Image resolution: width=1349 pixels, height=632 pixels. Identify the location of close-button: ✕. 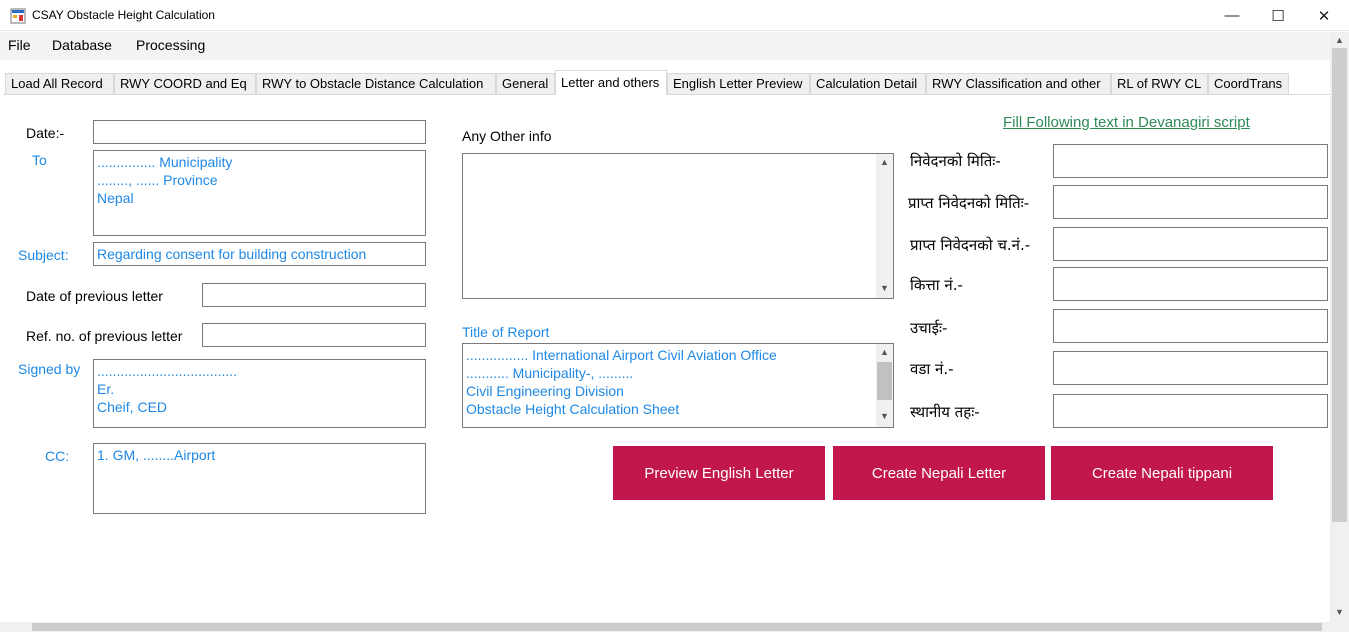
(1324, 15).